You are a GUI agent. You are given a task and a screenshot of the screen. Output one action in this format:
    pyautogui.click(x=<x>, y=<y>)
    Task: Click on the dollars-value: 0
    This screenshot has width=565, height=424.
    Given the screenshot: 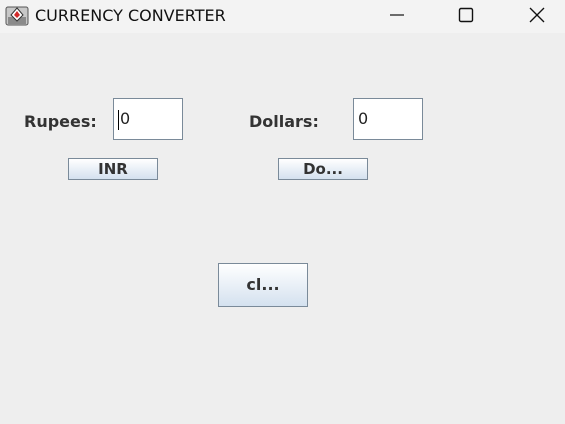 What is the action you would take?
    pyautogui.click(x=363, y=118)
    